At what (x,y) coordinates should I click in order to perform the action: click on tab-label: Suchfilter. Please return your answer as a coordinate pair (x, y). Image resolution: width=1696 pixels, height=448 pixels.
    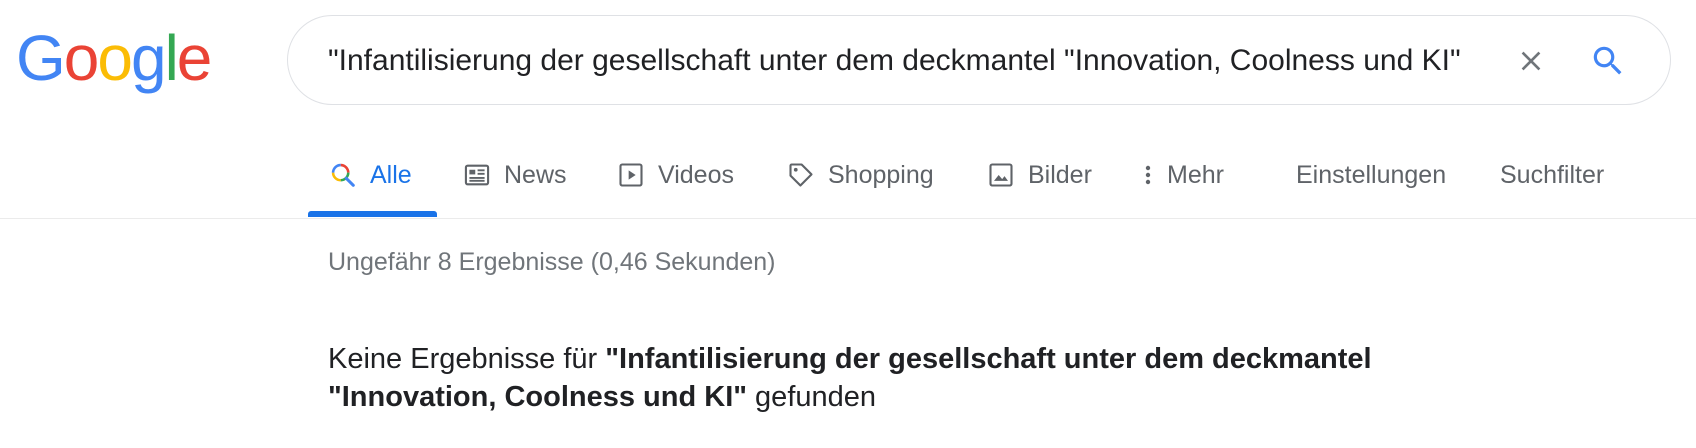
    Looking at the image, I should click on (1552, 174).